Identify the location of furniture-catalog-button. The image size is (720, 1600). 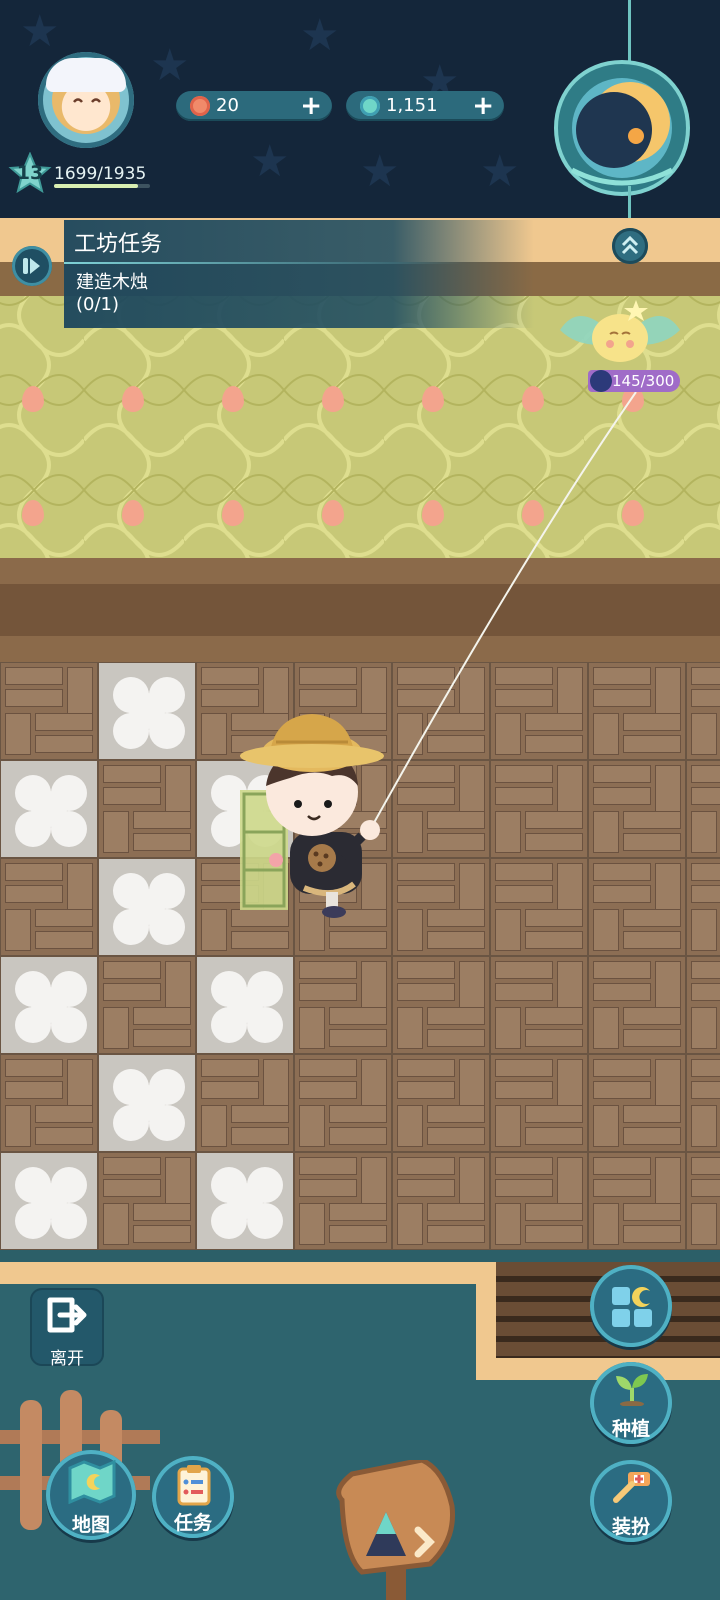
(631, 1306).